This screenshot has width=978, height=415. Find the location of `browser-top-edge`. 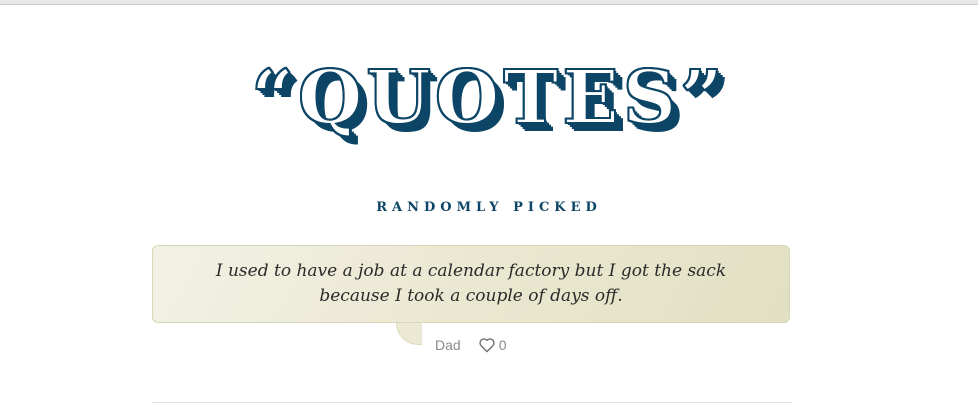

browser-top-edge is located at coordinates (489, 2).